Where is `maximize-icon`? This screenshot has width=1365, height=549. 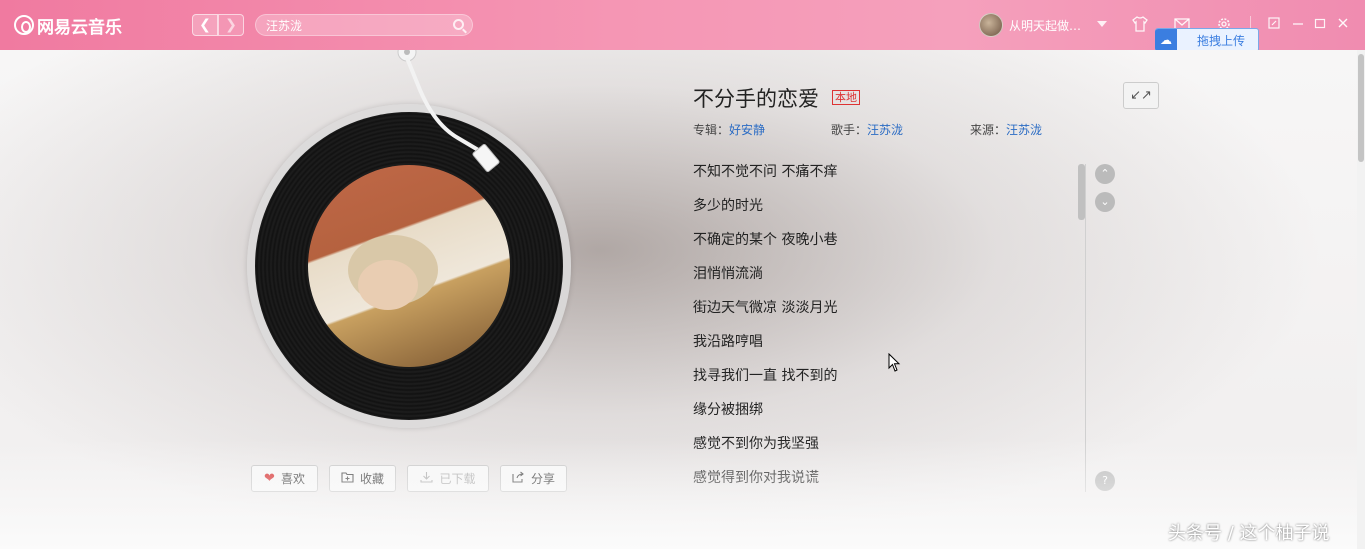 maximize-icon is located at coordinates (1320, 25).